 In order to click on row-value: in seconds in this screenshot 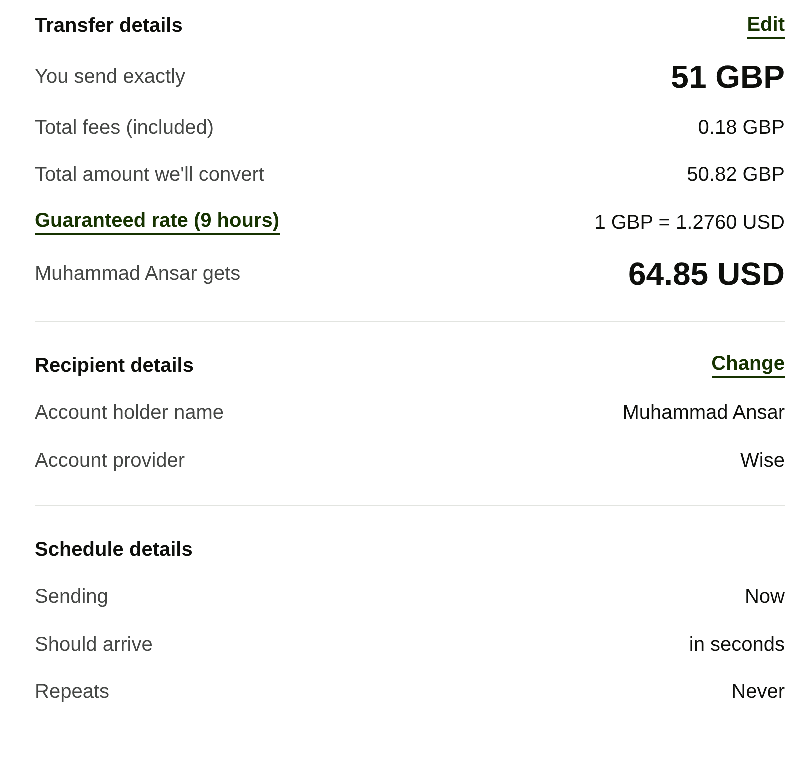, I will do `click(737, 645)`.